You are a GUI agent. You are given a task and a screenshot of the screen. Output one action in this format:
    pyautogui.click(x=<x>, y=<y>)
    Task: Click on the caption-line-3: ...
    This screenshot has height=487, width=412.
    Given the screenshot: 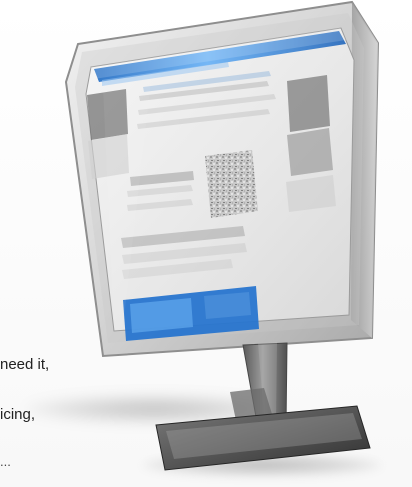 What is the action you would take?
    pyautogui.click(x=5, y=461)
    